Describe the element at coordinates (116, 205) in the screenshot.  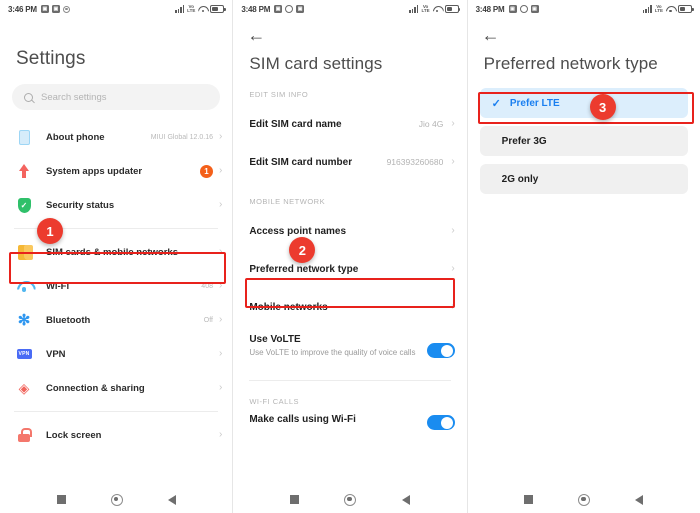
I see `settings-row-security-status: ✓ Security status ›` at that location.